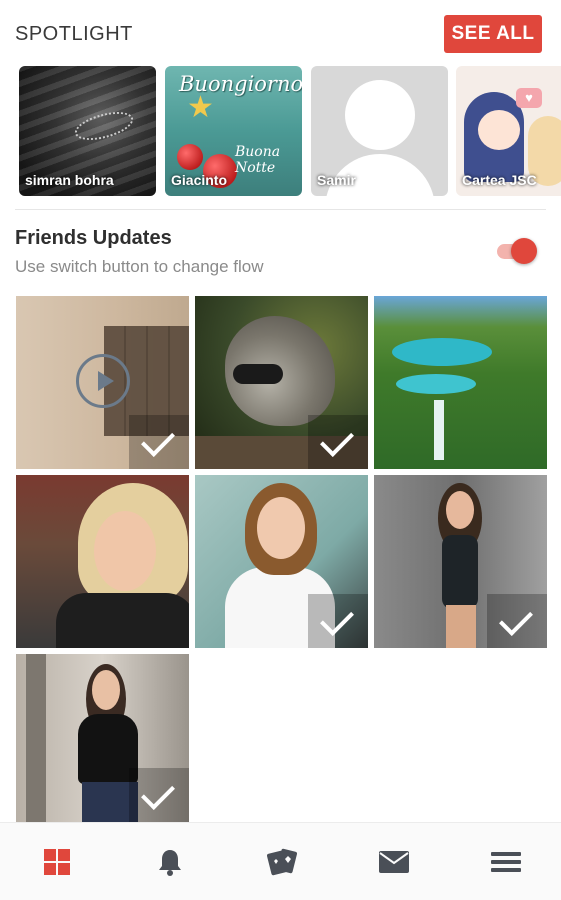 Image resolution: width=561 pixels, height=900 pixels. Describe the element at coordinates (200, 107) in the screenshot. I see `star-ornament-icon: ★` at that location.